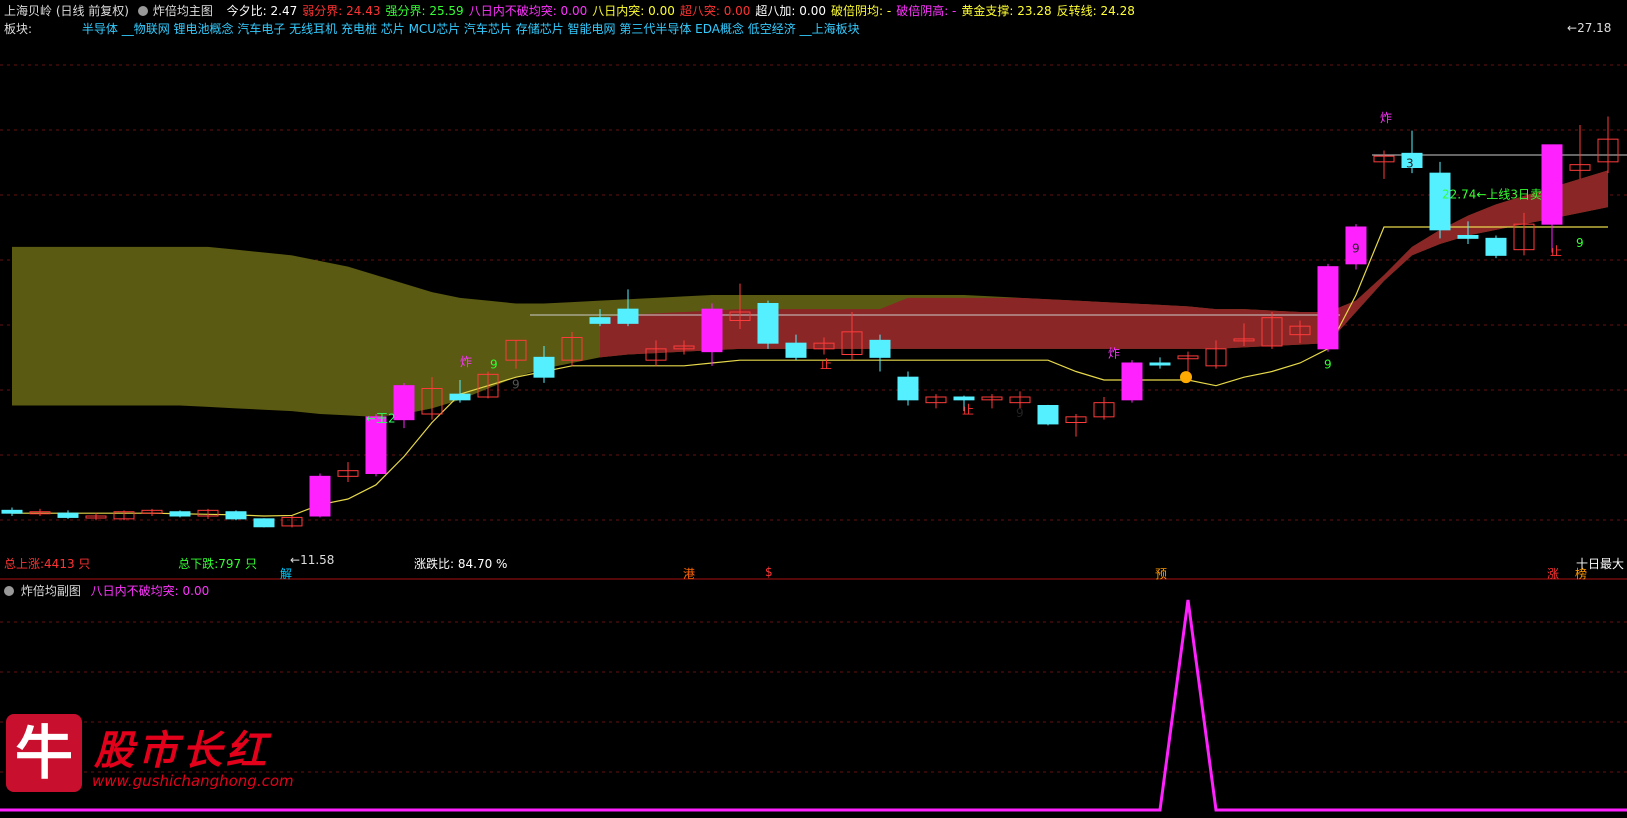 The width and height of the screenshot is (1627, 818). What do you see at coordinates (769, 572) in the screenshot?
I see `event-flag-2: $` at bounding box center [769, 572].